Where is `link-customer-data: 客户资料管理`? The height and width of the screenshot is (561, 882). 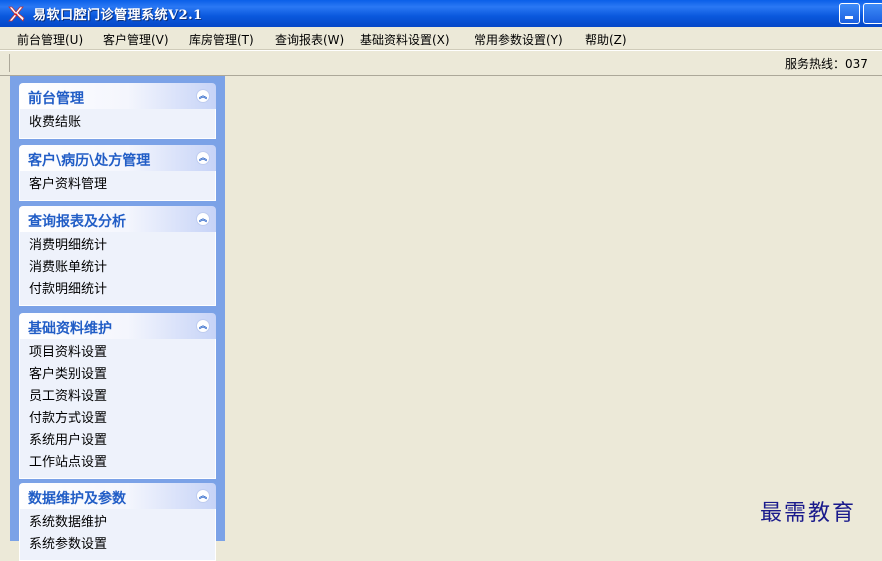 link-customer-data: 客户资料管理 is located at coordinates (117, 185).